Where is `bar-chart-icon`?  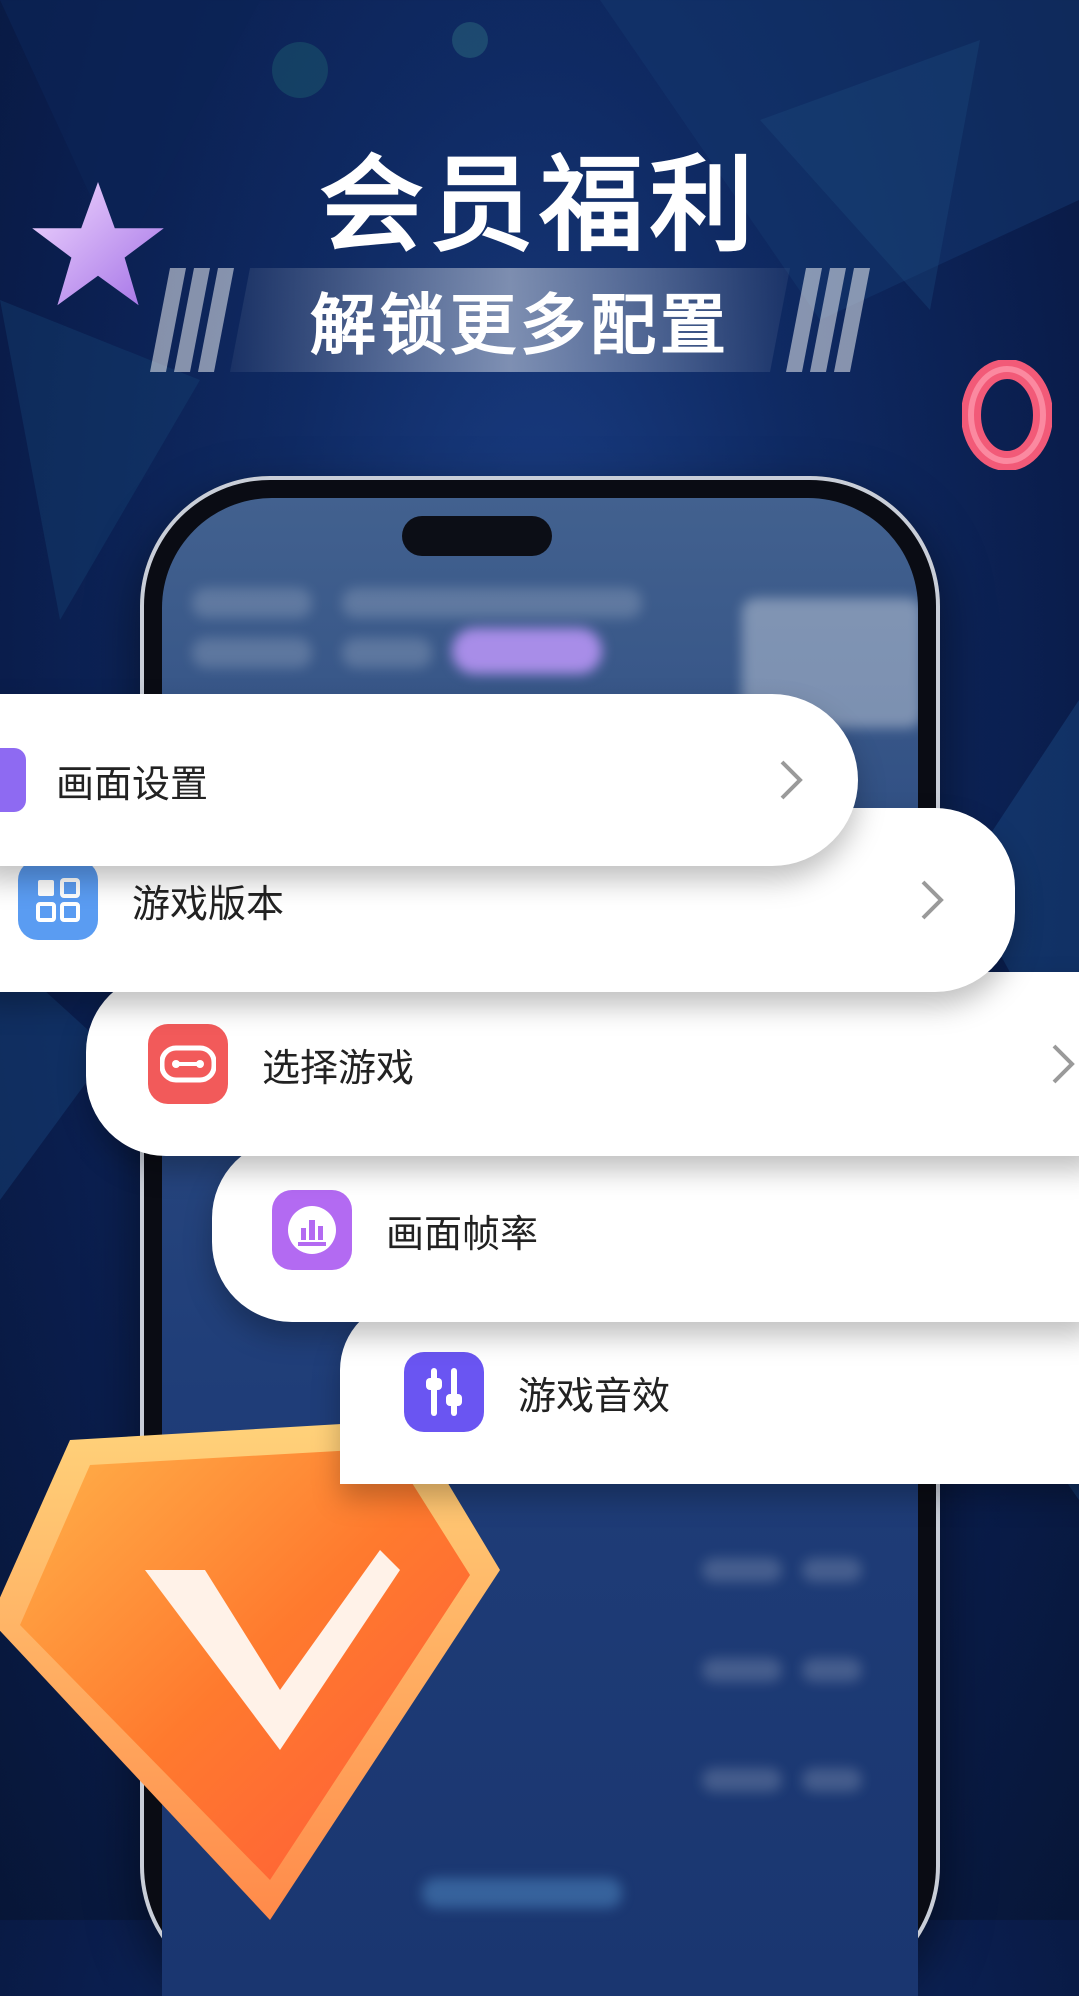 bar-chart-icon is located at coordinates (312, 1230).